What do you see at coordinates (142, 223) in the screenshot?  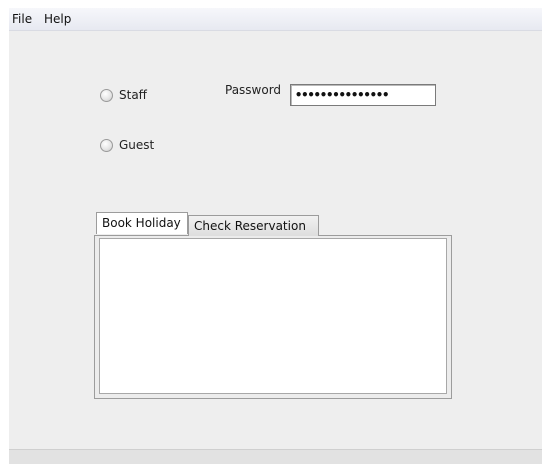 I see `tab-book-holiday: Book Holiday` at bounding box center [142, 223].